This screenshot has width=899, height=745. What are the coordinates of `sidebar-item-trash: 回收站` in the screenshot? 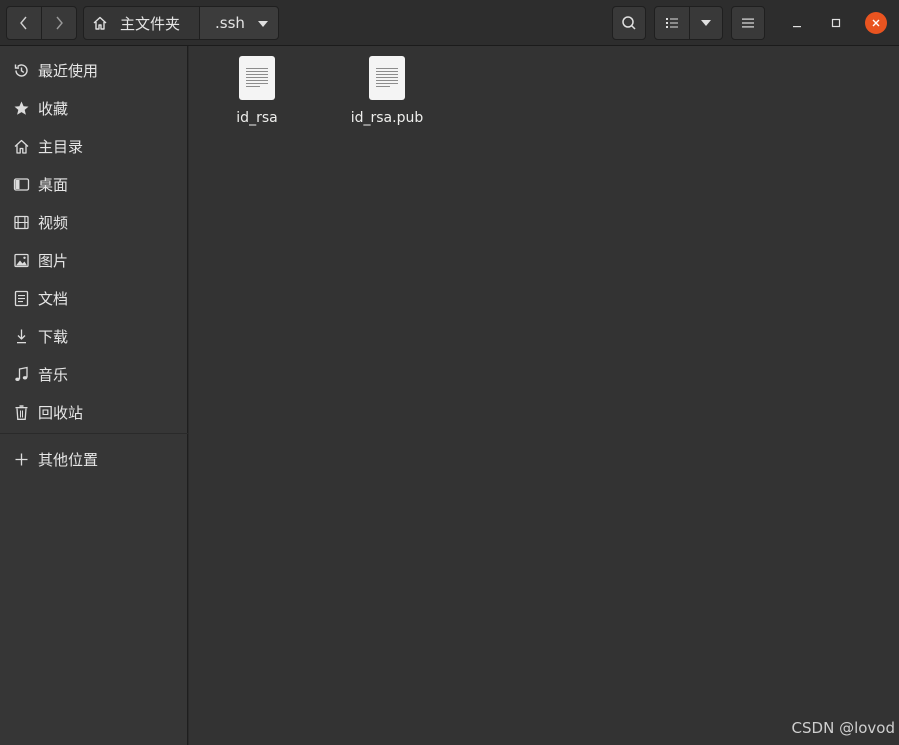 It's located at (94, 412).